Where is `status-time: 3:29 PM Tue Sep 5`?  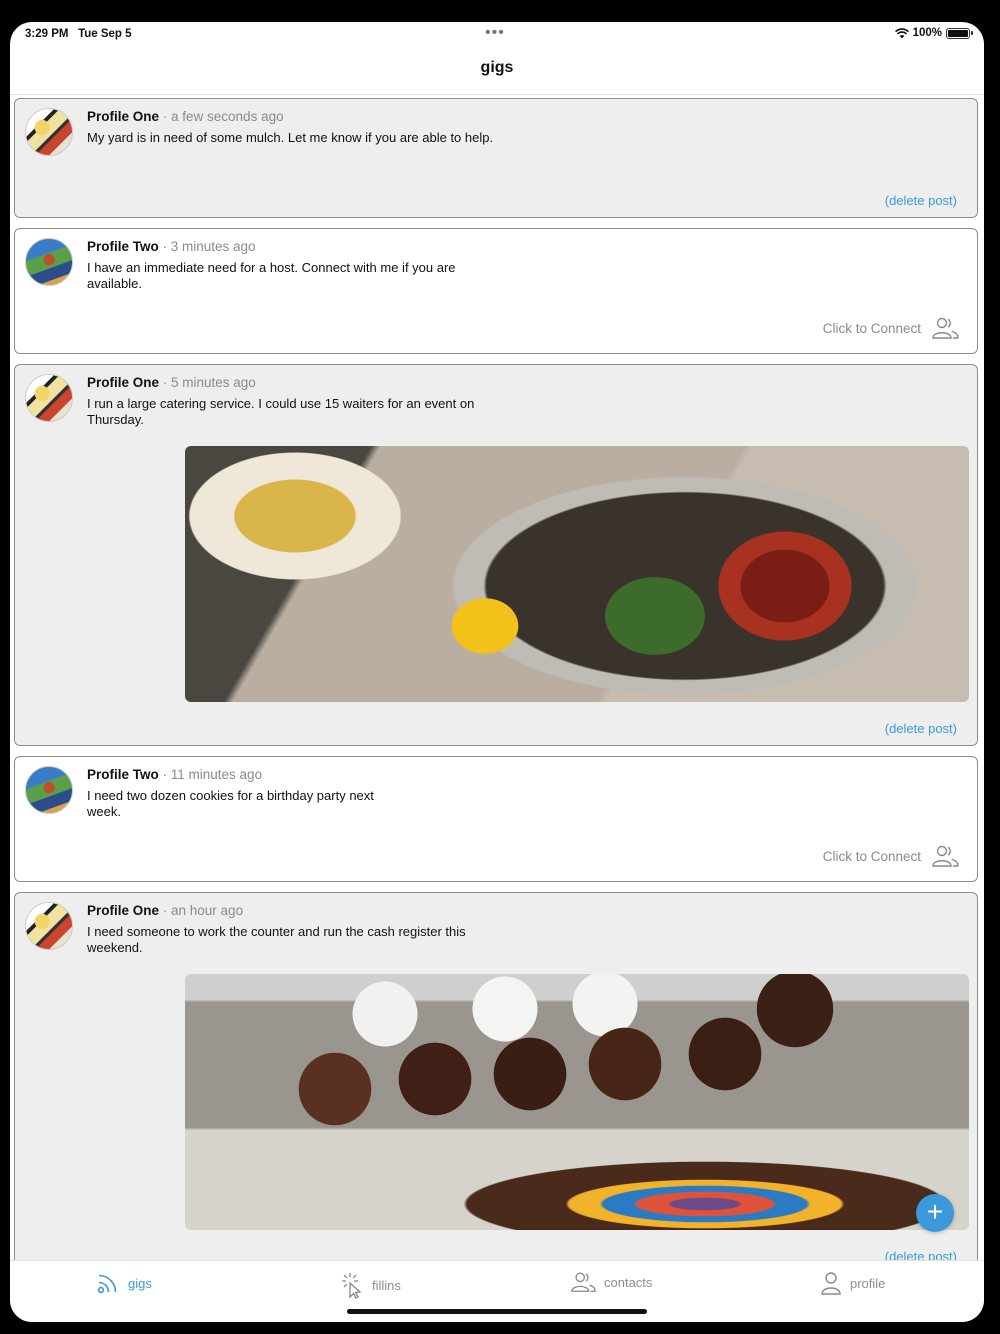
status-time: 3:29 PM Tue Sep 5 is located at coordinates (78, 34).